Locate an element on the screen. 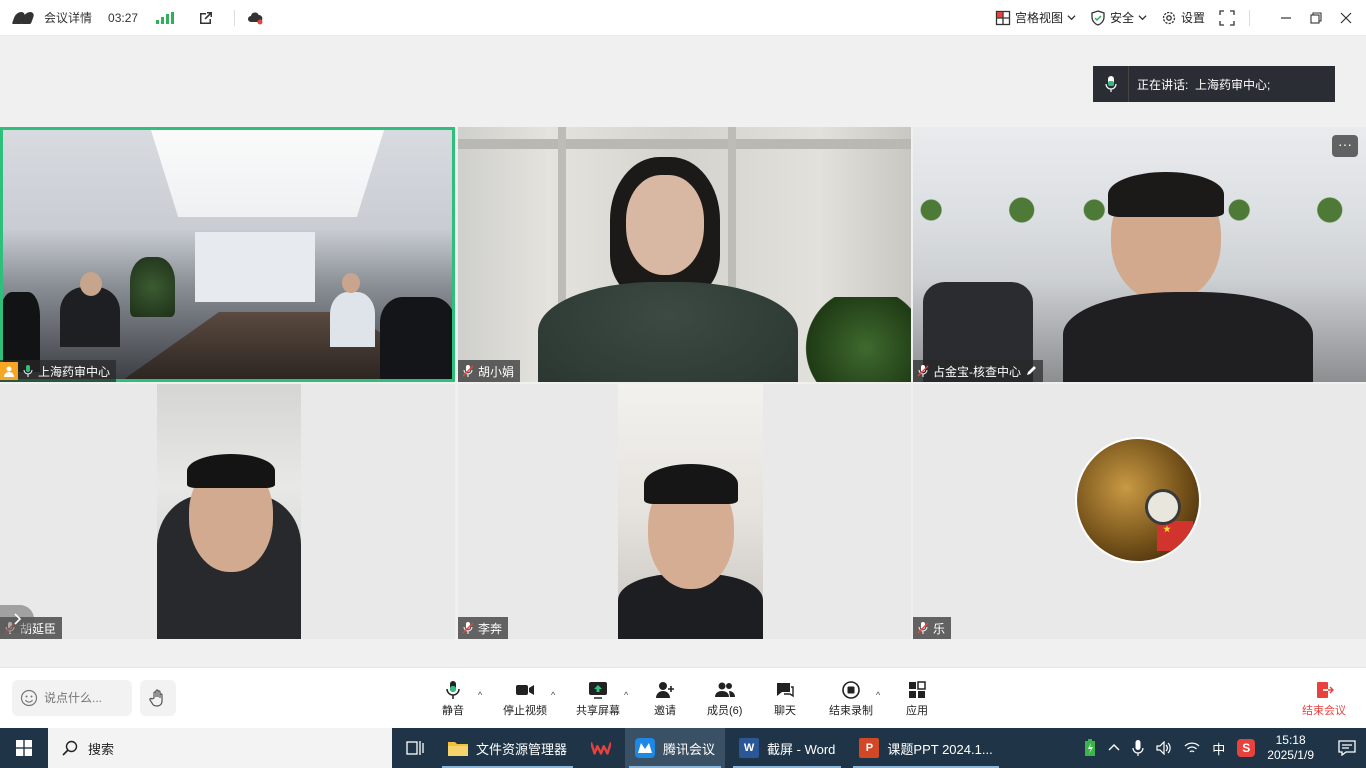 This screenshot has height=768, width=1366. chevron-up-icon is located at coordinates (1114, 748).